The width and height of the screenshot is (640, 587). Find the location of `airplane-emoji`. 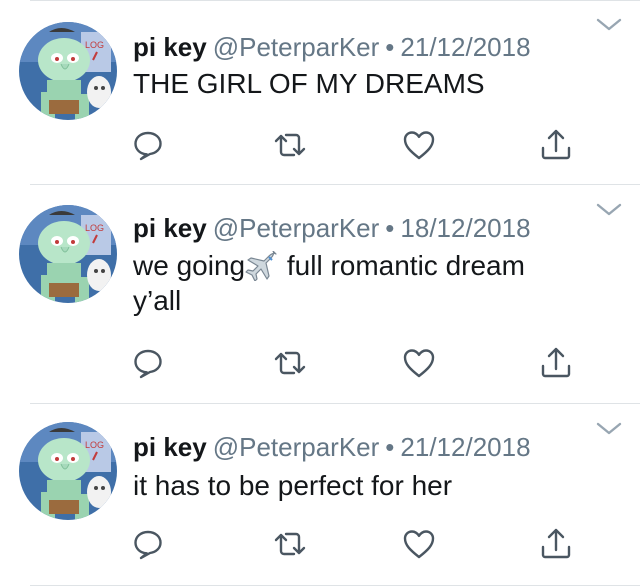

airplane-emoji is located at coordinates (262, 266).